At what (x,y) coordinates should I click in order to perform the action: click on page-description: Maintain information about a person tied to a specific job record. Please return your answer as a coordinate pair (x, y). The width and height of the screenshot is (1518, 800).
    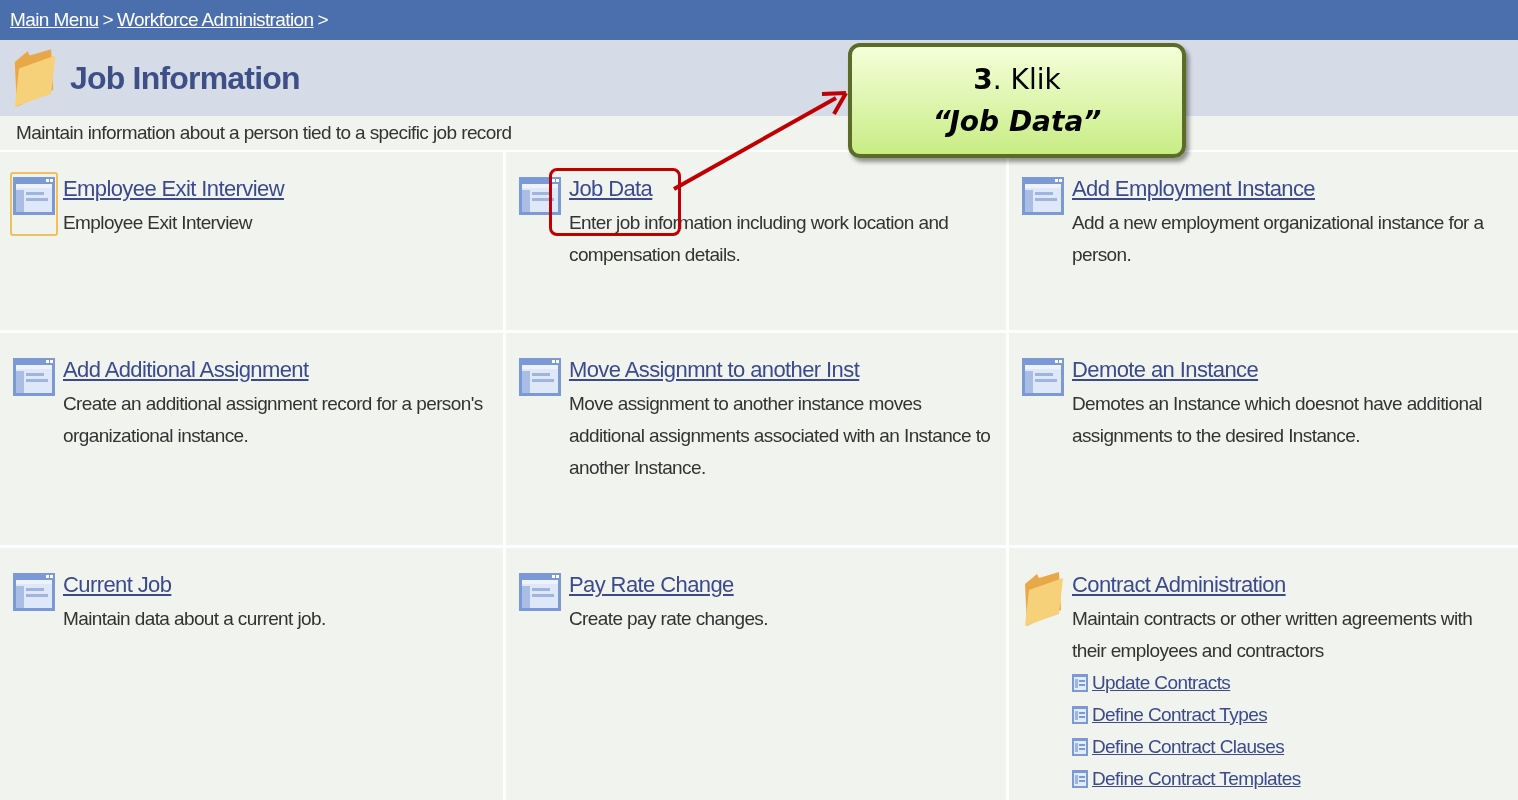
    Looking at the image, I should click on (264, 132).